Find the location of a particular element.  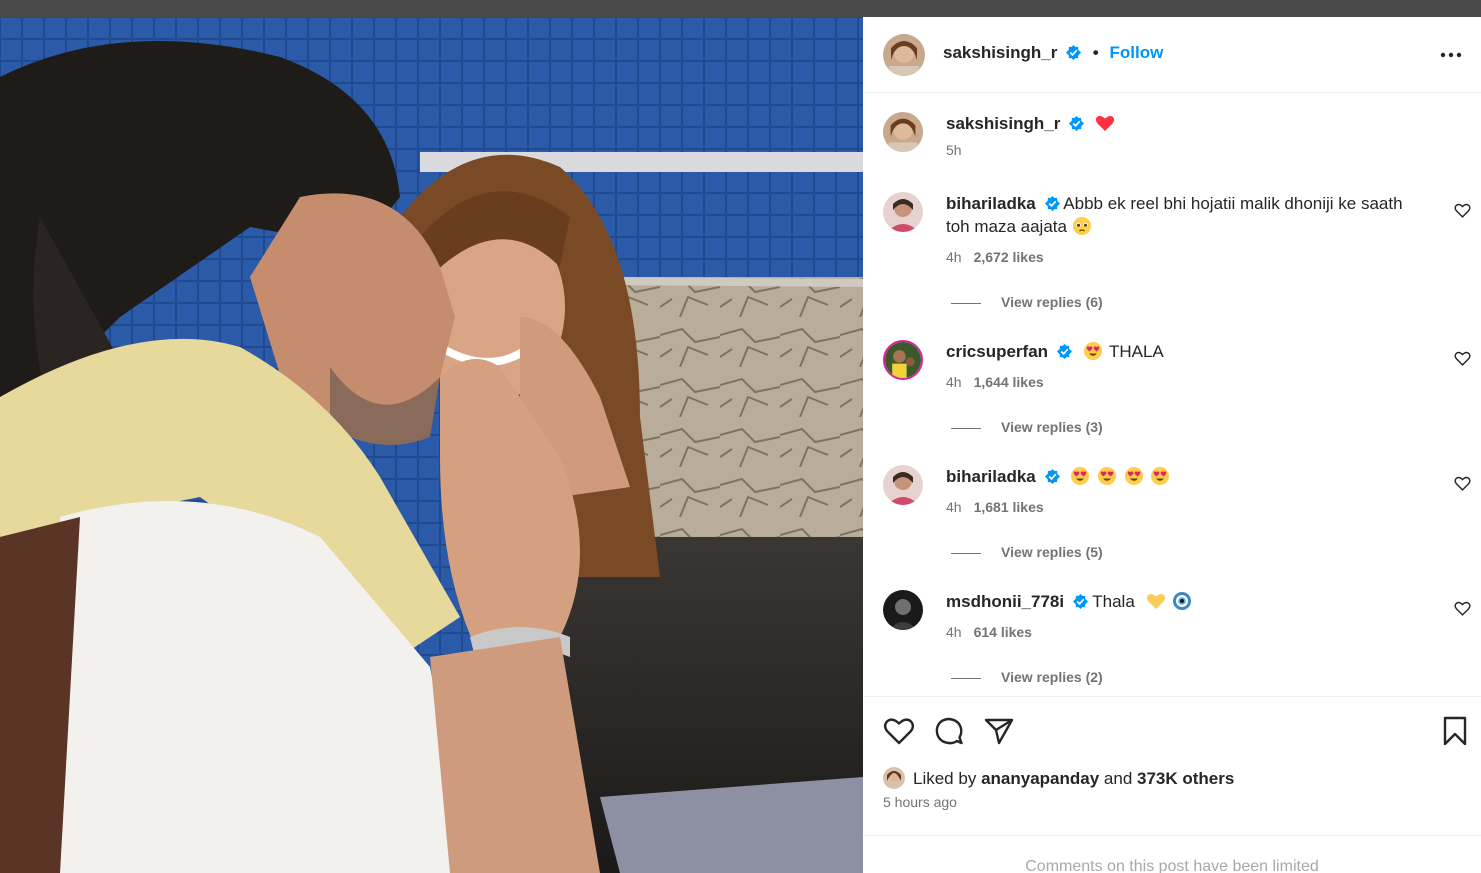

comment-likes: 1,681 likes is located at coordinates (1009, 507).